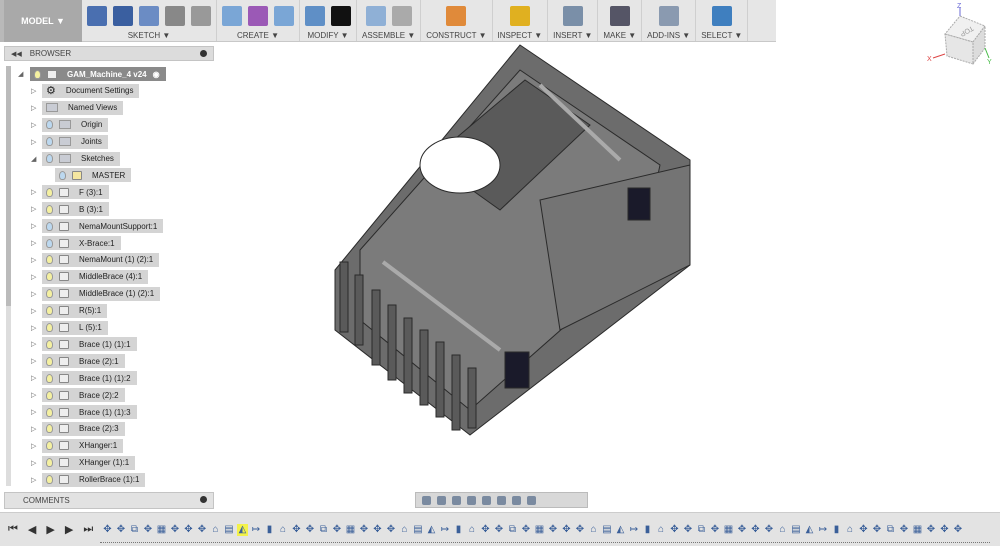 This screenshot has width=1000, height=546. I want to click on step-back-button: ◀, so click(32, 529).